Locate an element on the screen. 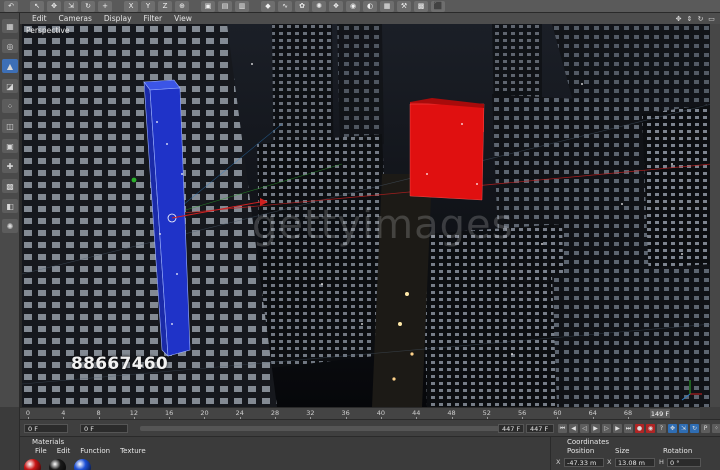 The image size is (720, 470). rotation-header: Rotation is located at coordinates (678, 451).